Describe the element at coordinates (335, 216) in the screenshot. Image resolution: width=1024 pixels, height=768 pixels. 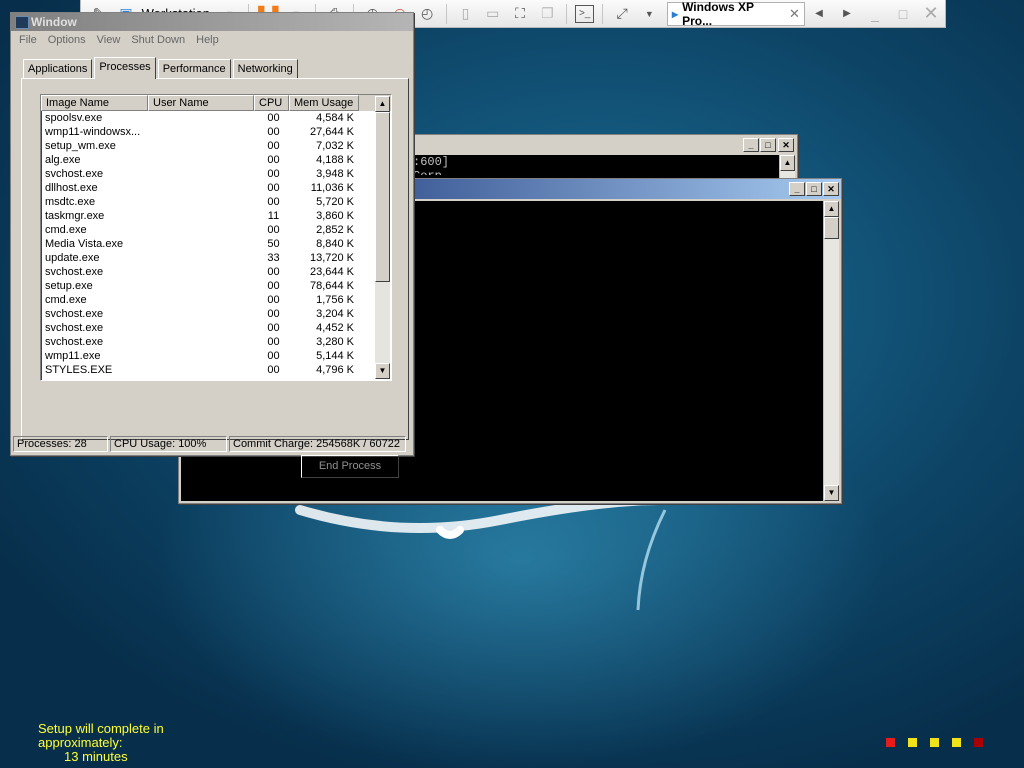
I see `process-mem: 3,860 K` at that location.